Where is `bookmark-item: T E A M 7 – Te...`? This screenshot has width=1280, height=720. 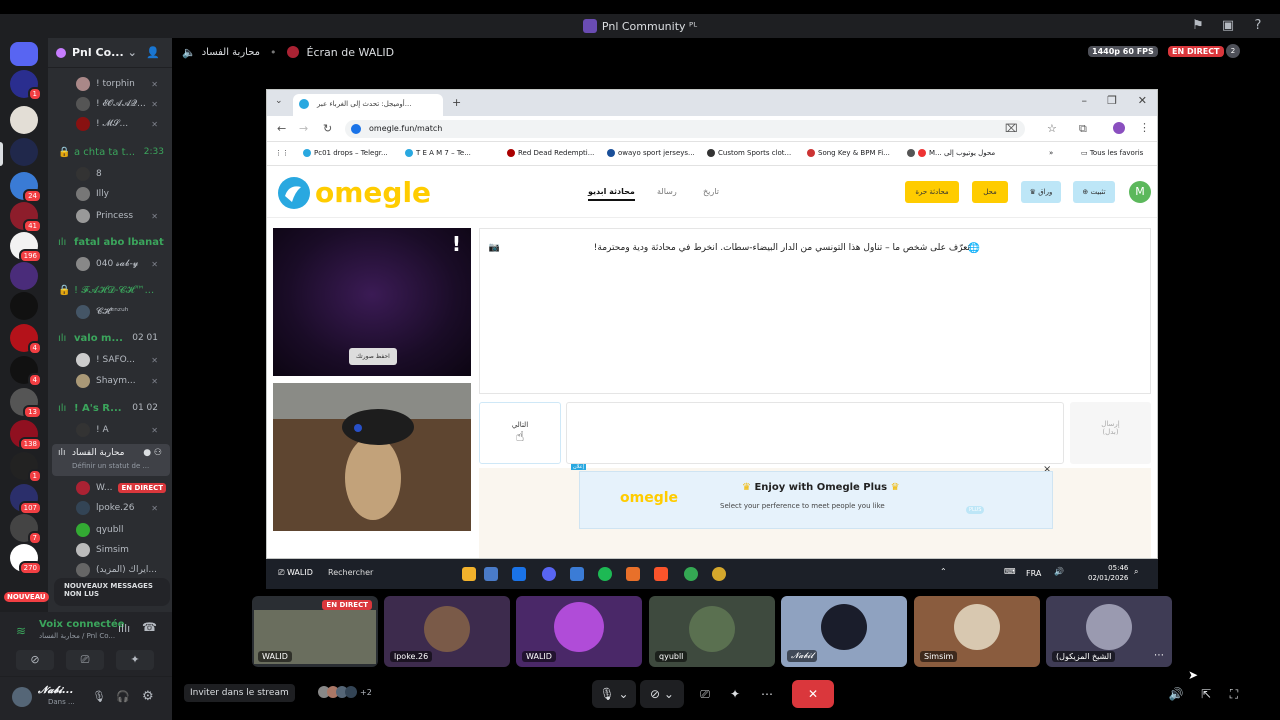 bookmark-item: T E A M 7 – Te... is located at coordinates (438, 153).